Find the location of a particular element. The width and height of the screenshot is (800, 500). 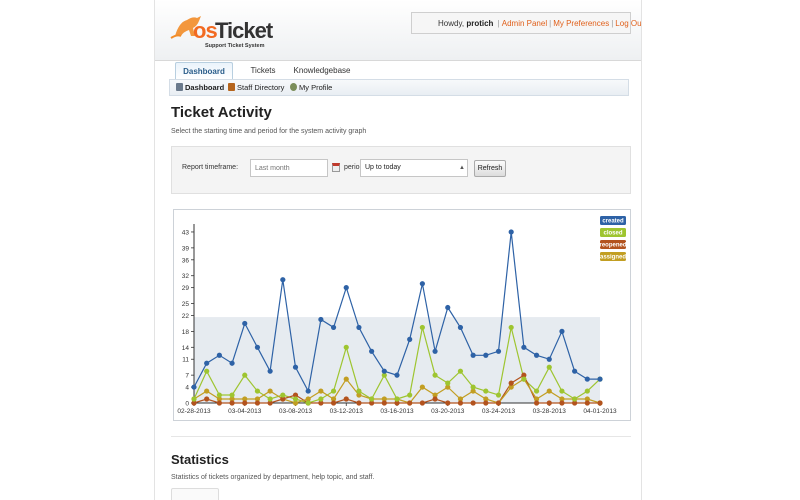

y-tick-label: 36 is located at coordinates (186, 260).